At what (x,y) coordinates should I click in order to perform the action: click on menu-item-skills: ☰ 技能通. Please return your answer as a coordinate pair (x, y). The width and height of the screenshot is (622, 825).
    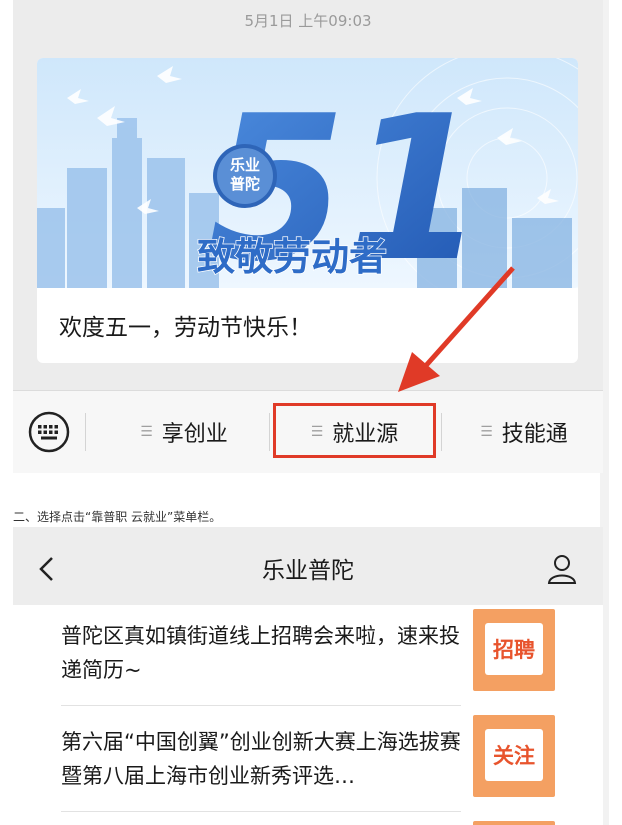
    Looking at the image, I should click on (524, 432).